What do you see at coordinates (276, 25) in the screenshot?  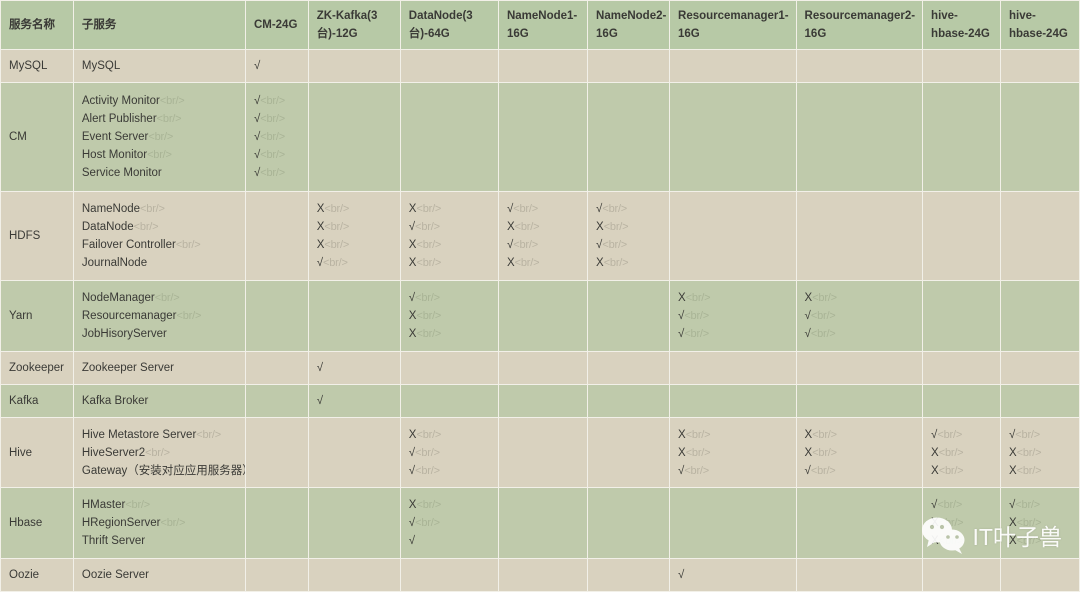 I see `column-header-2: CM-24G` at bounding box center [276, 25].